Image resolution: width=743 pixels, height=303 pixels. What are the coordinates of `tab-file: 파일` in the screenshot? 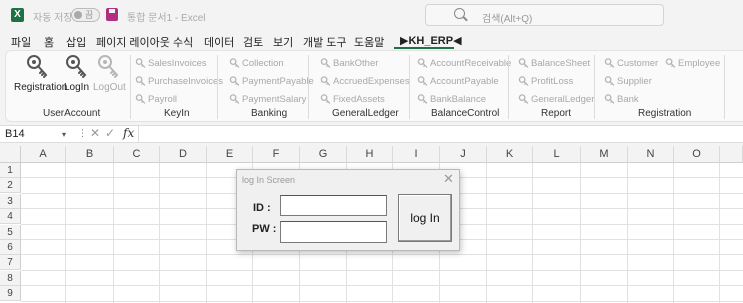 It's located at (21, 42).